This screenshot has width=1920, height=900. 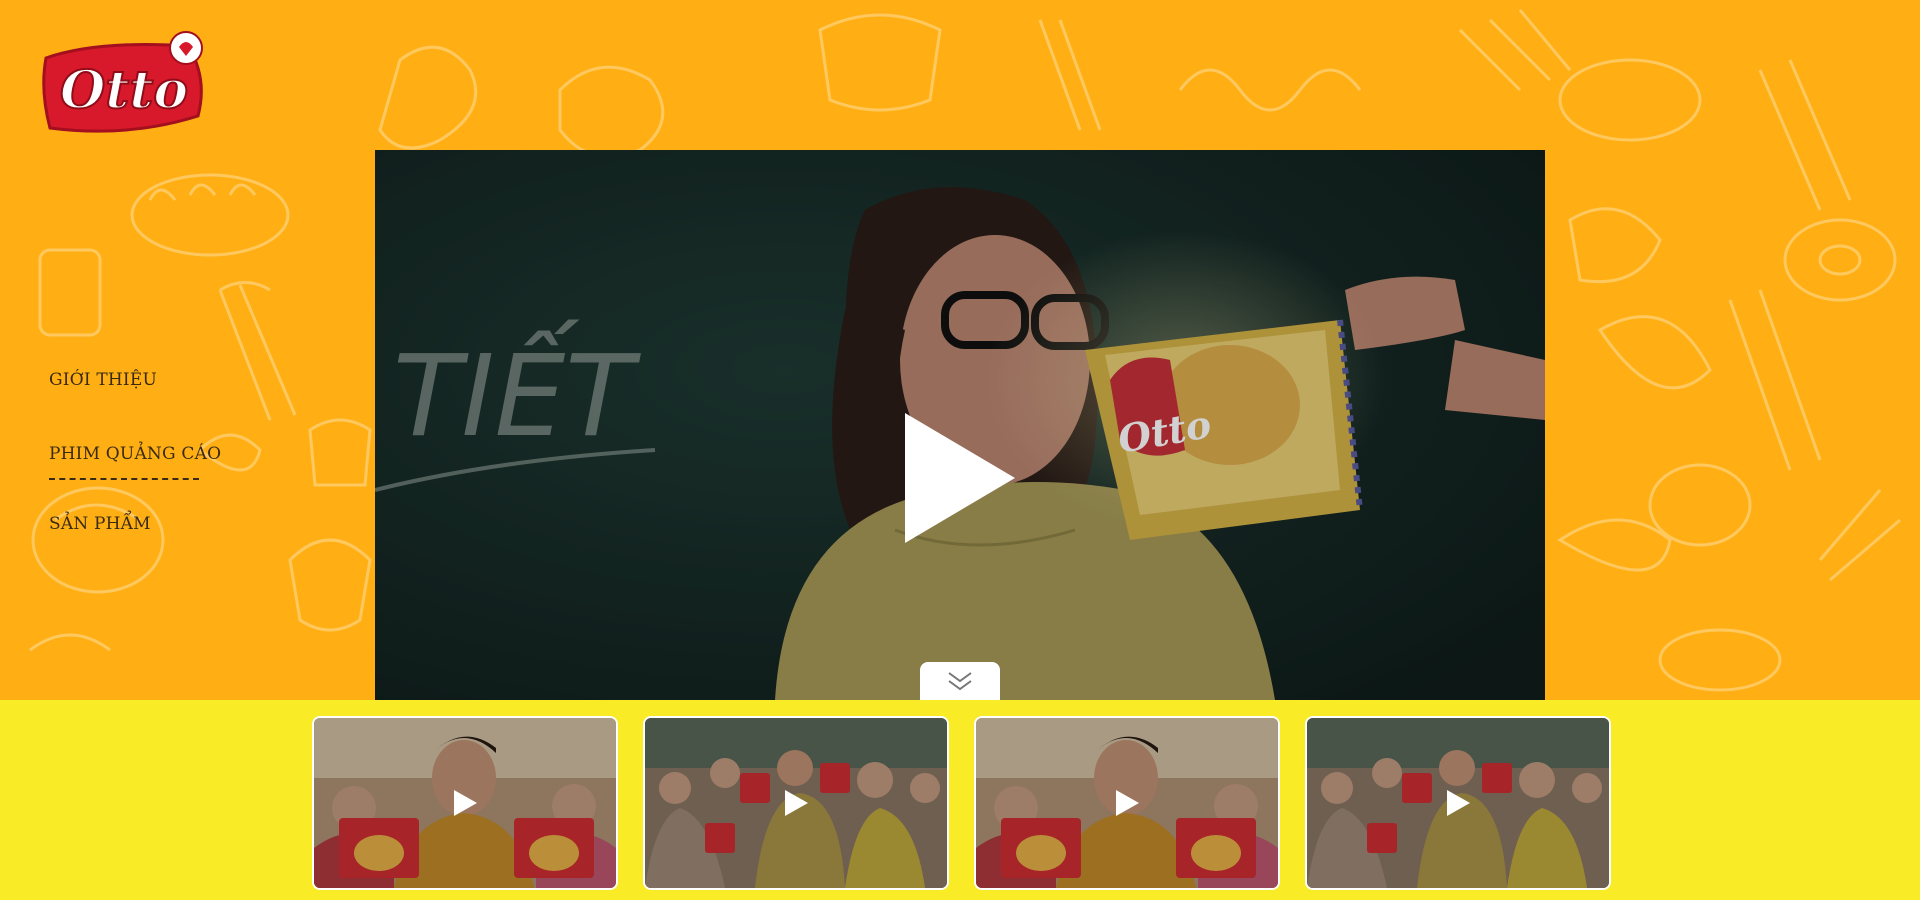 I want to click on chevron-down-double-icon, so click(x=960, y=681).